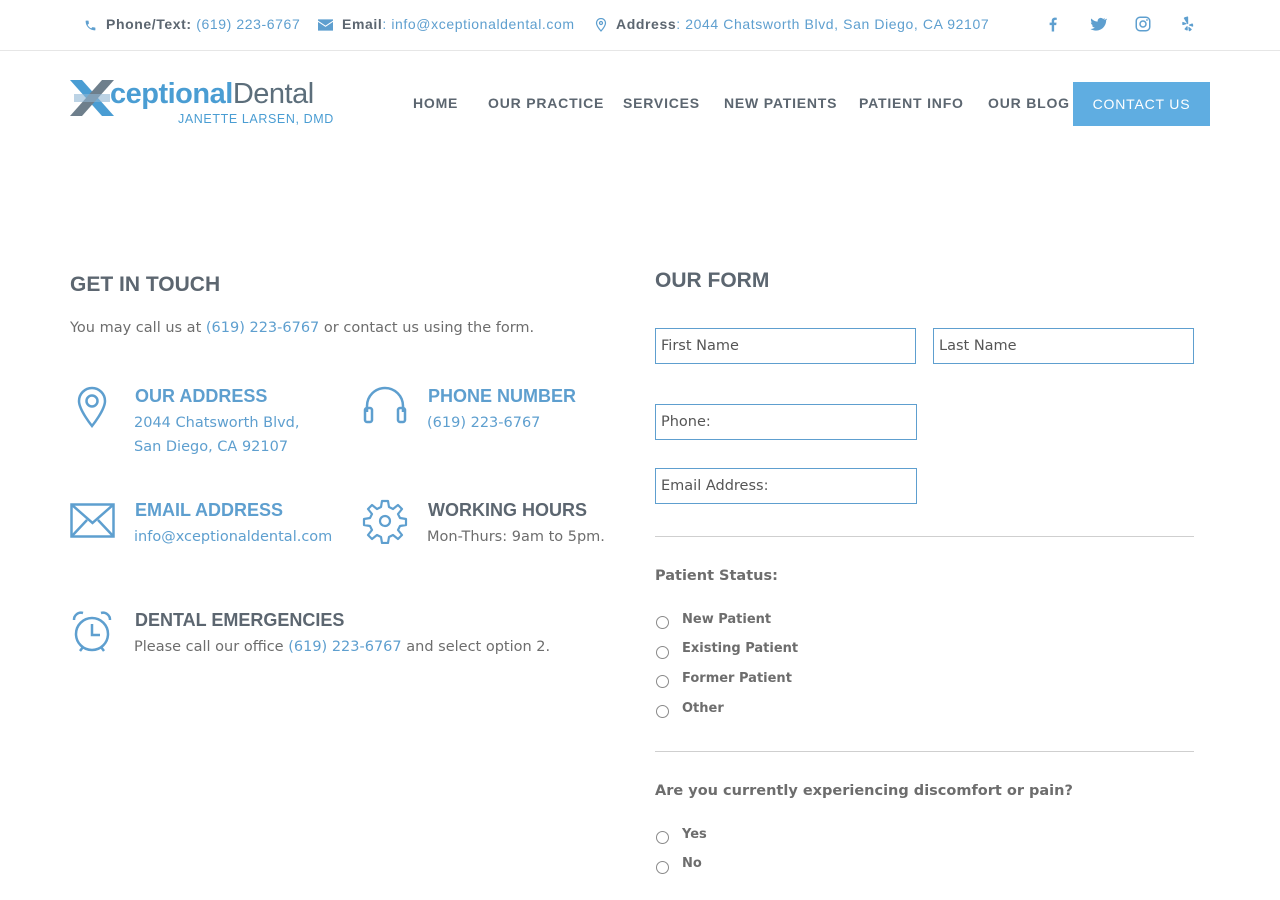 This screenshot has width=1280, height=900. Describe the element at coordinates (662, 681) in the screenshot. I see `radio-former-patient` at that location.